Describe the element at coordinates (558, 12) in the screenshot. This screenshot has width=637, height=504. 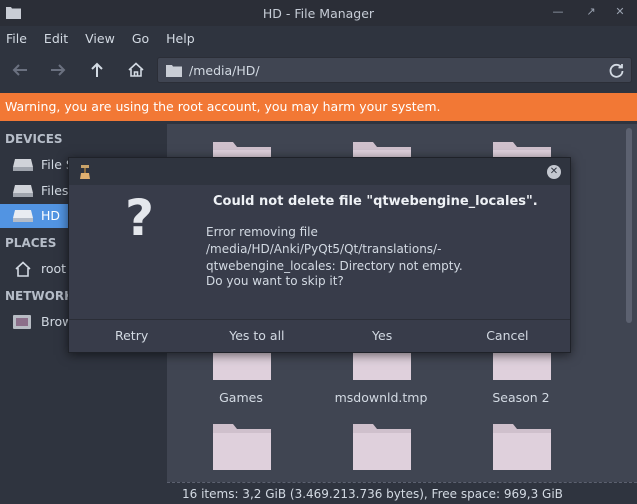
I see `minimize-icon: —` at that location.